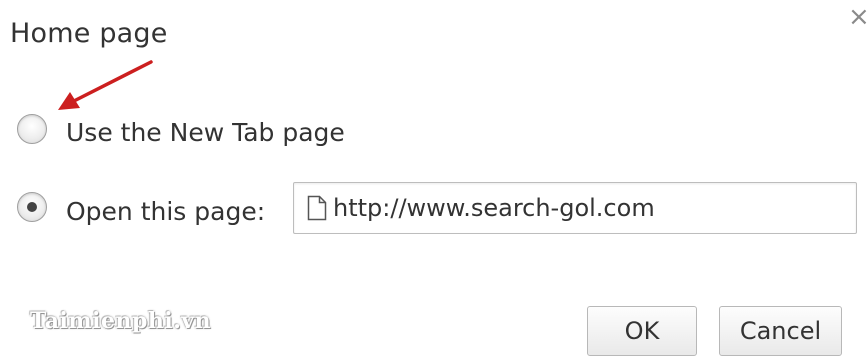 The image size is (867, 356). Describe the element at coordinates (205, 132) in the screenshot. I see `radio-new-tab-page-label: Use the New Tab page` at that location.